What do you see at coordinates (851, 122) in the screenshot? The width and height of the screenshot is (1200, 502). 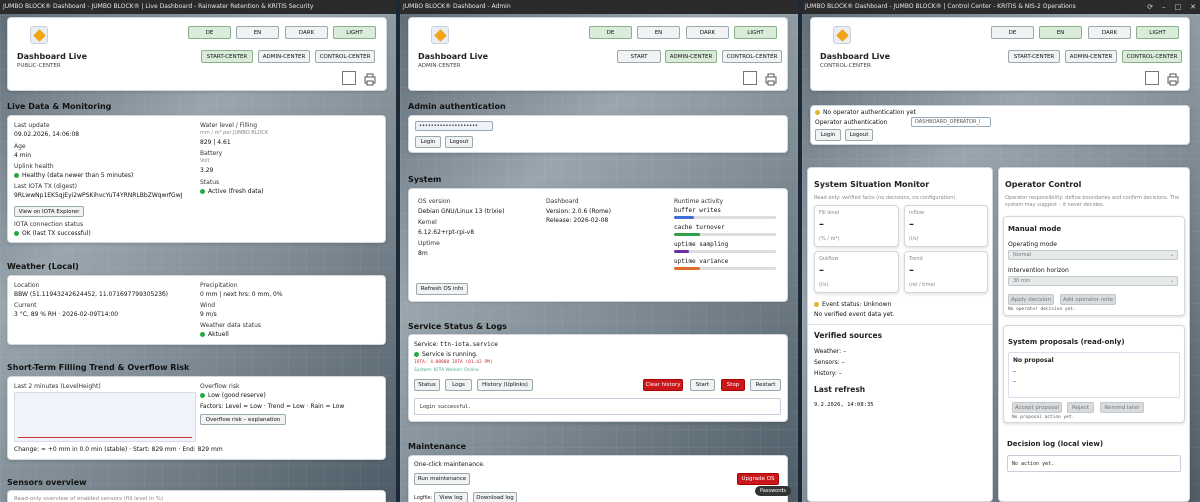 I see `operator-auth-label: Operator authentication` at bounding box center [851, 122].